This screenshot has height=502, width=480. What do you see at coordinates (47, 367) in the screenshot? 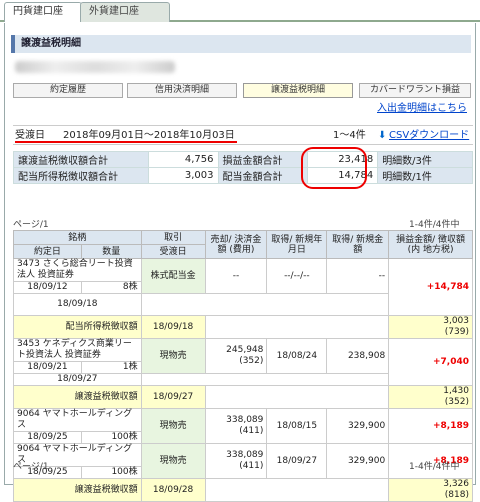
I see `trade-date: 18/09/21` at bounding box center [47, 367].